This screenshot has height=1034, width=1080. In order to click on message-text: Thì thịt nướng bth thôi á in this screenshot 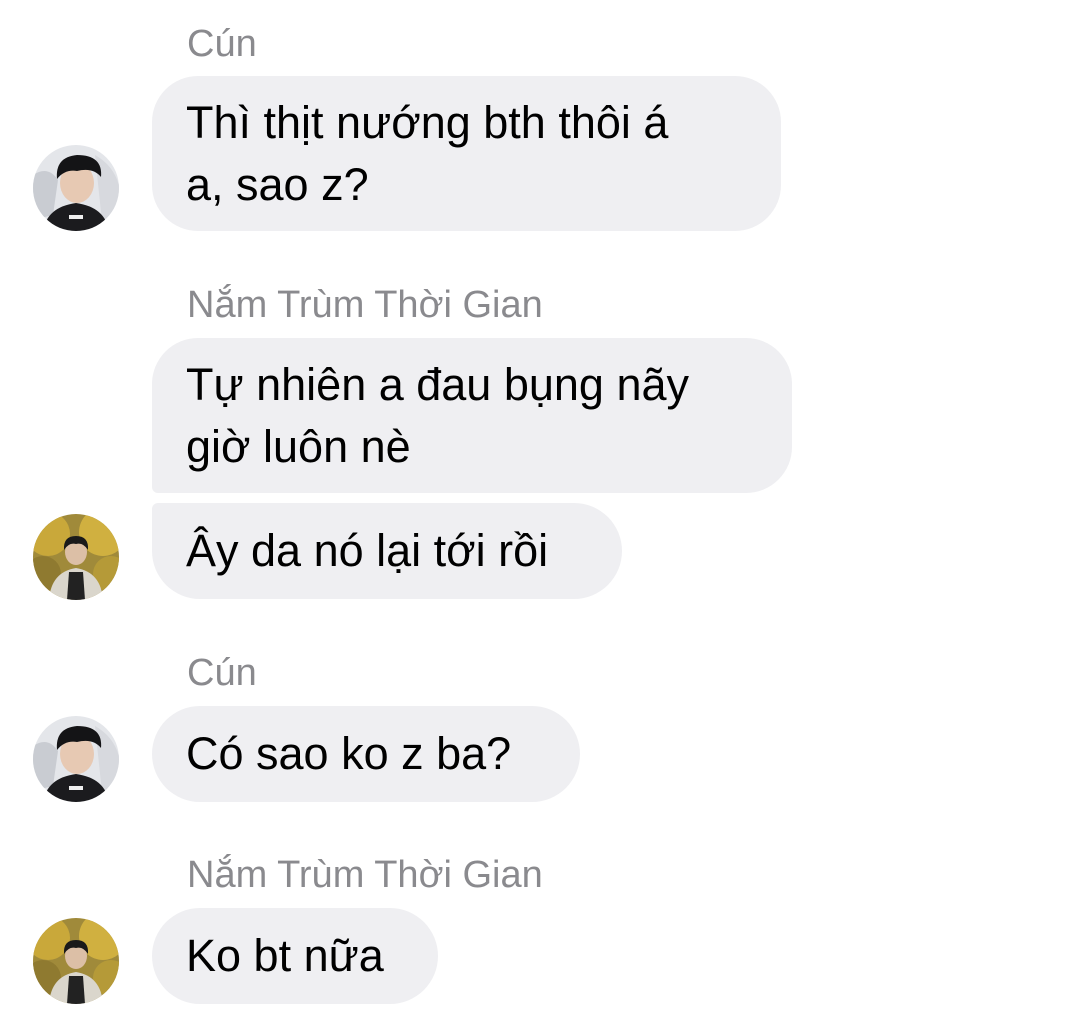, I will do `click(427, 122)`.